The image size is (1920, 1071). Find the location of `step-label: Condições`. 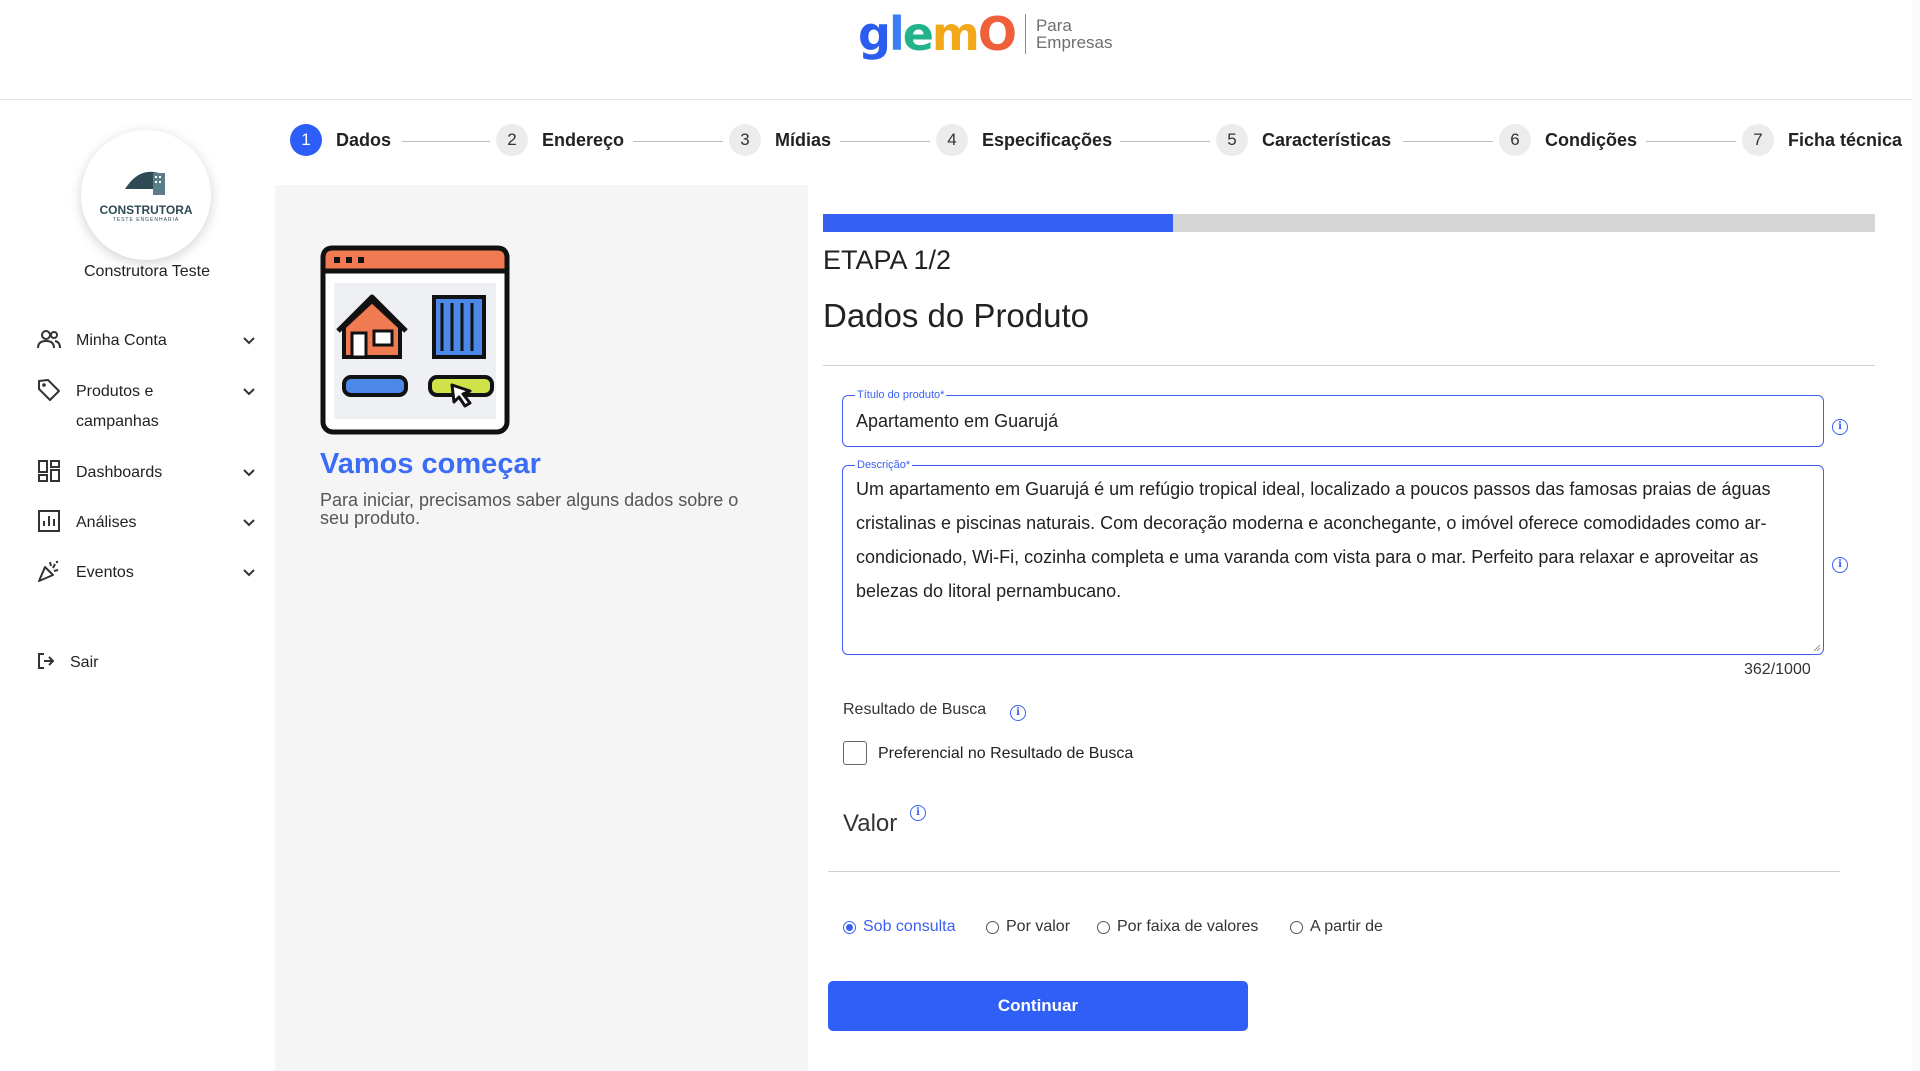

step-label: Condições is located at coordinates (1591, 139).